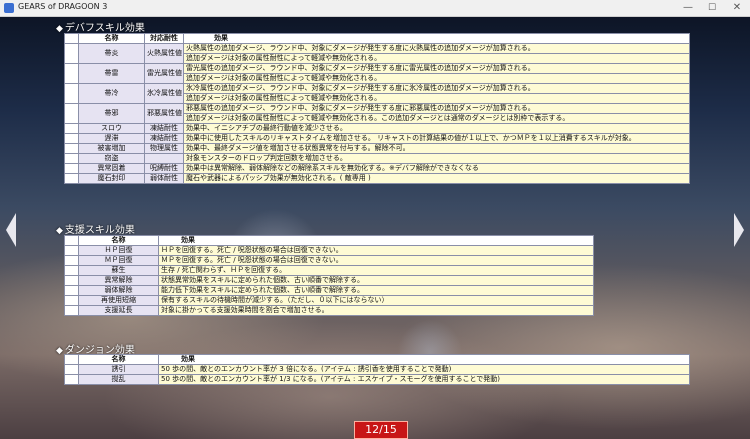 The image size is (750, 439). What do you see at coordinates (111, 168) in the screenshot?
I see `debuff-name-cell: 異常固着` at bounding box center [111, 168].